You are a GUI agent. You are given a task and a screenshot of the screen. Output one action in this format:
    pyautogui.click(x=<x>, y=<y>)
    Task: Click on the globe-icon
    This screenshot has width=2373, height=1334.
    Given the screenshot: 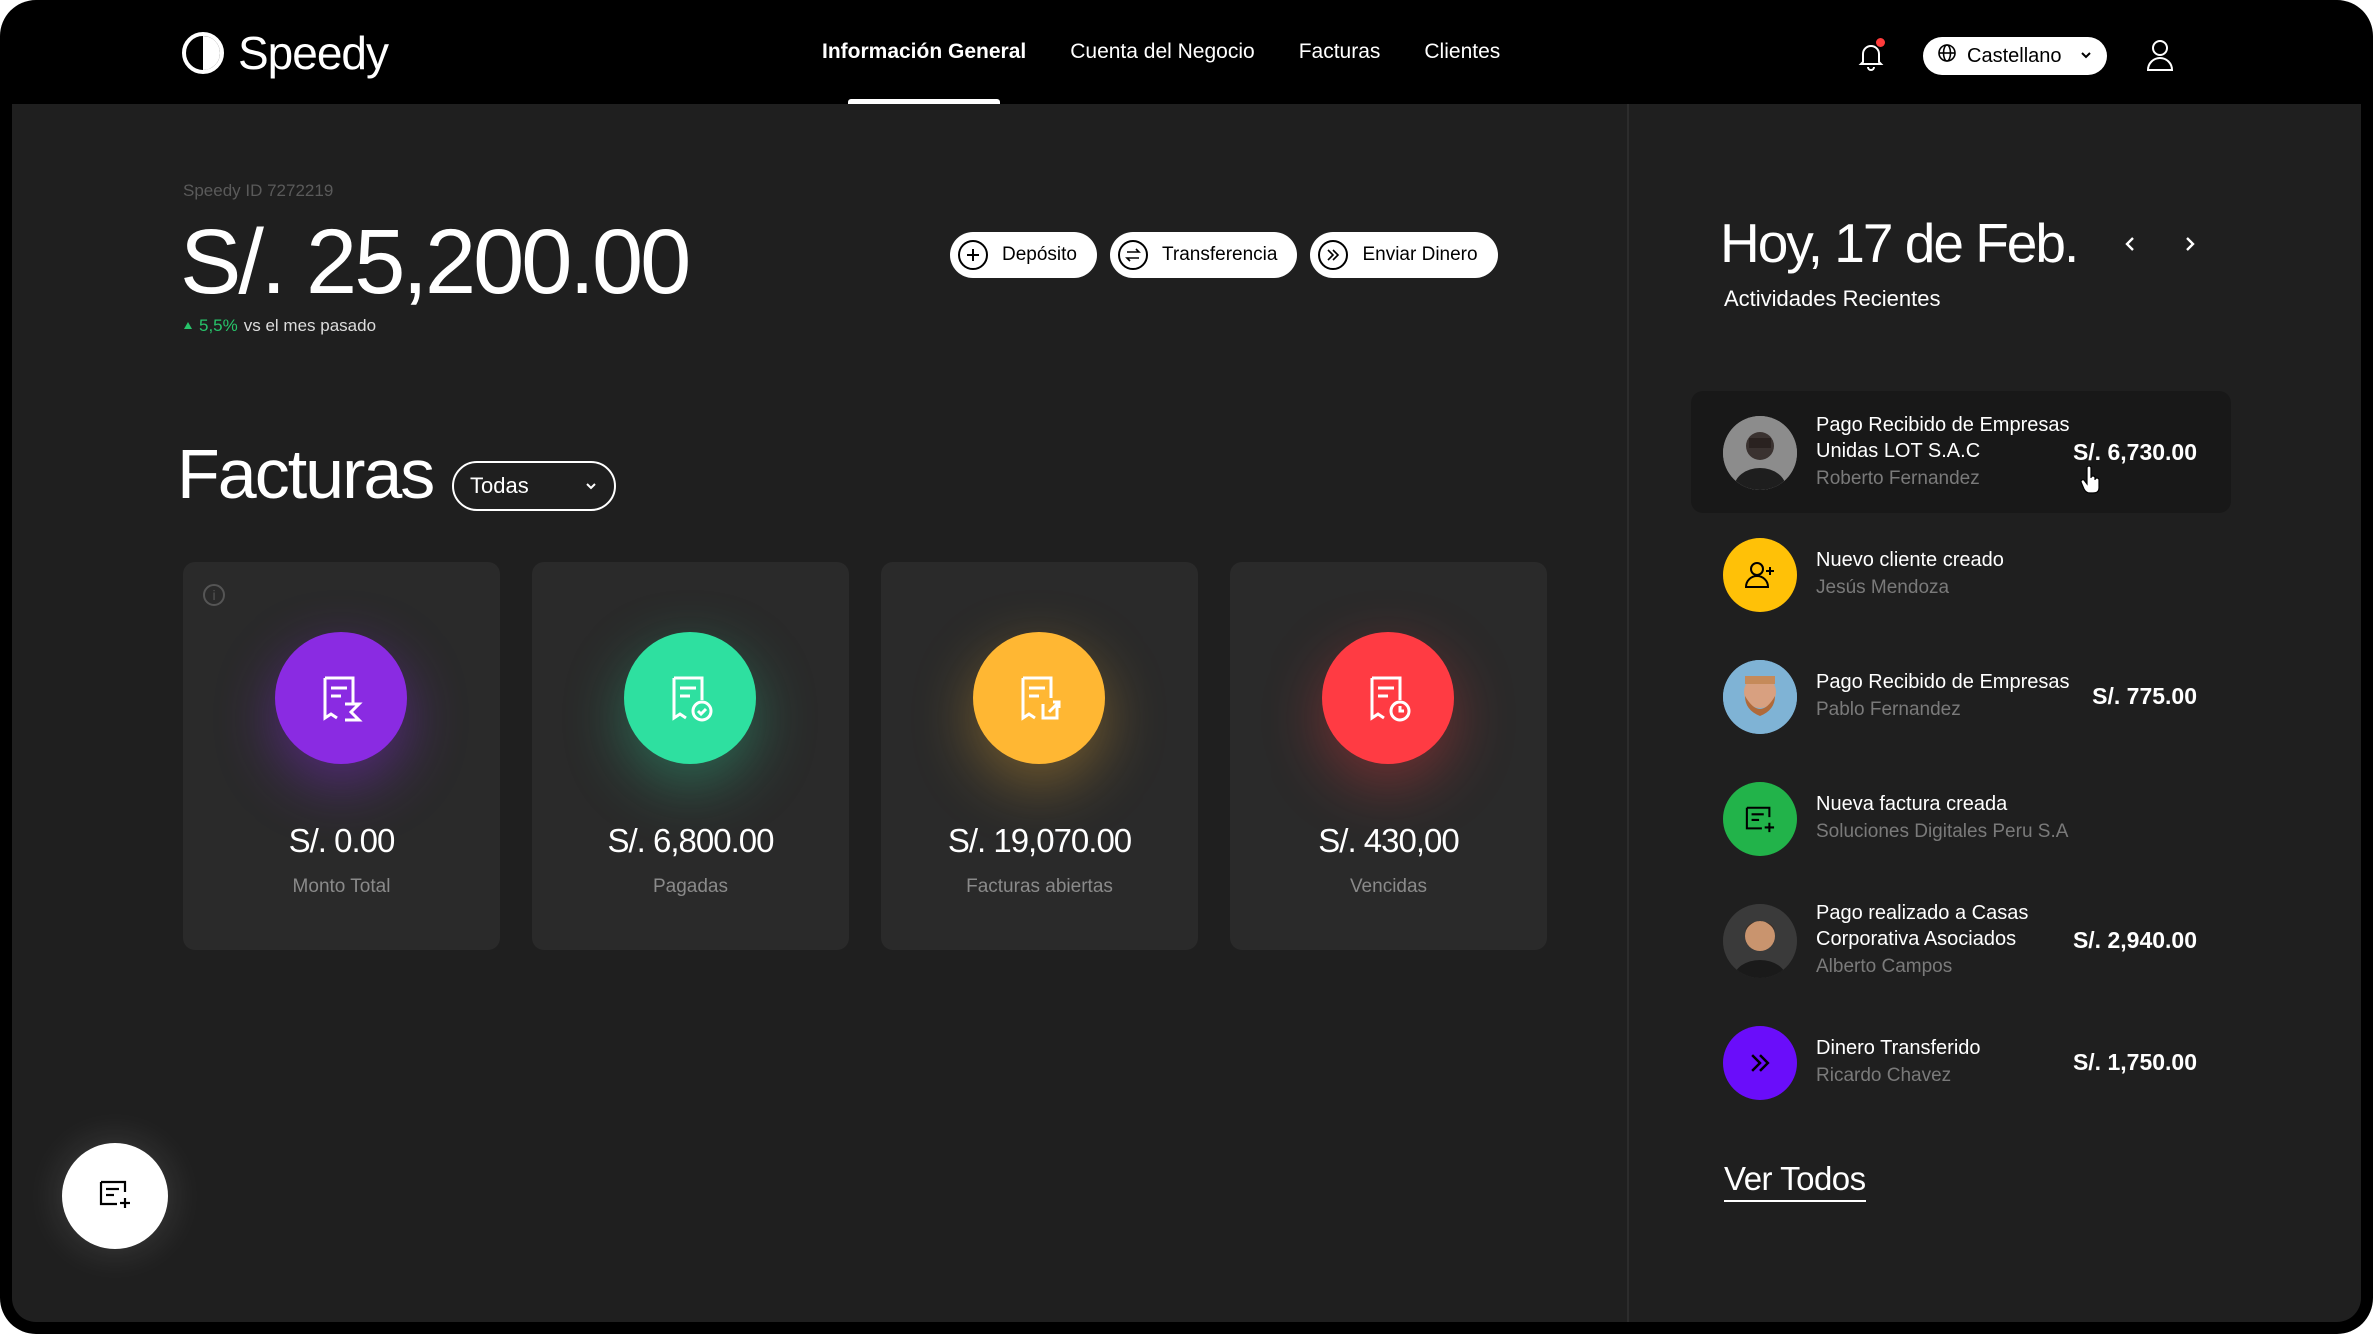 What is the action you would take?
    pyautogui.click(x=1947, y=56)
    